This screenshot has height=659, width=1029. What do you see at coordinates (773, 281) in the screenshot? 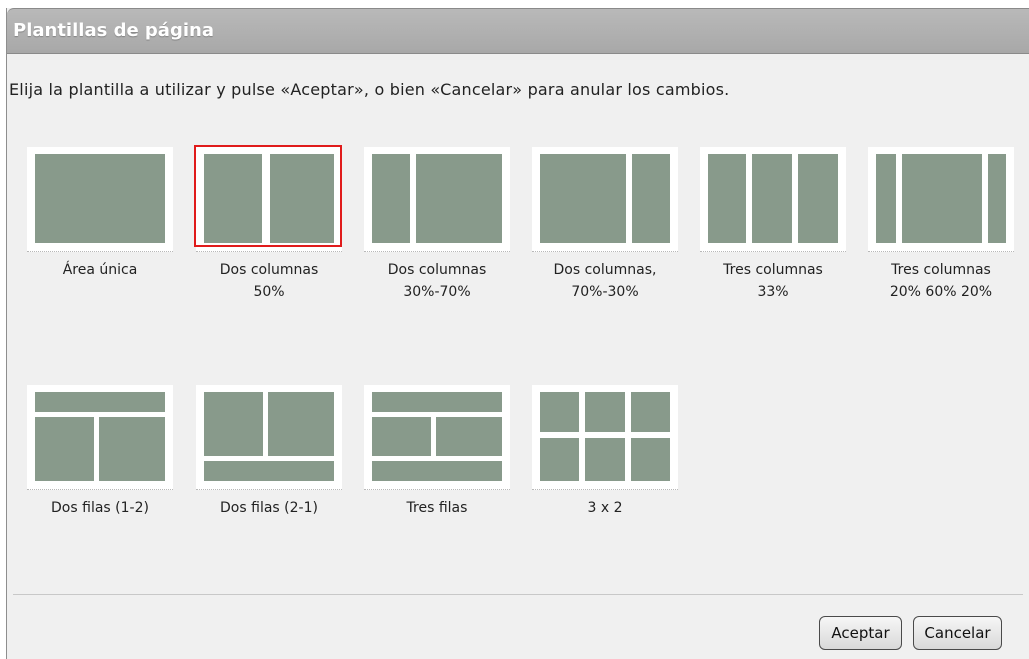
I see `template-label: Tres columnas 33%` at bounding box center [773, 281].